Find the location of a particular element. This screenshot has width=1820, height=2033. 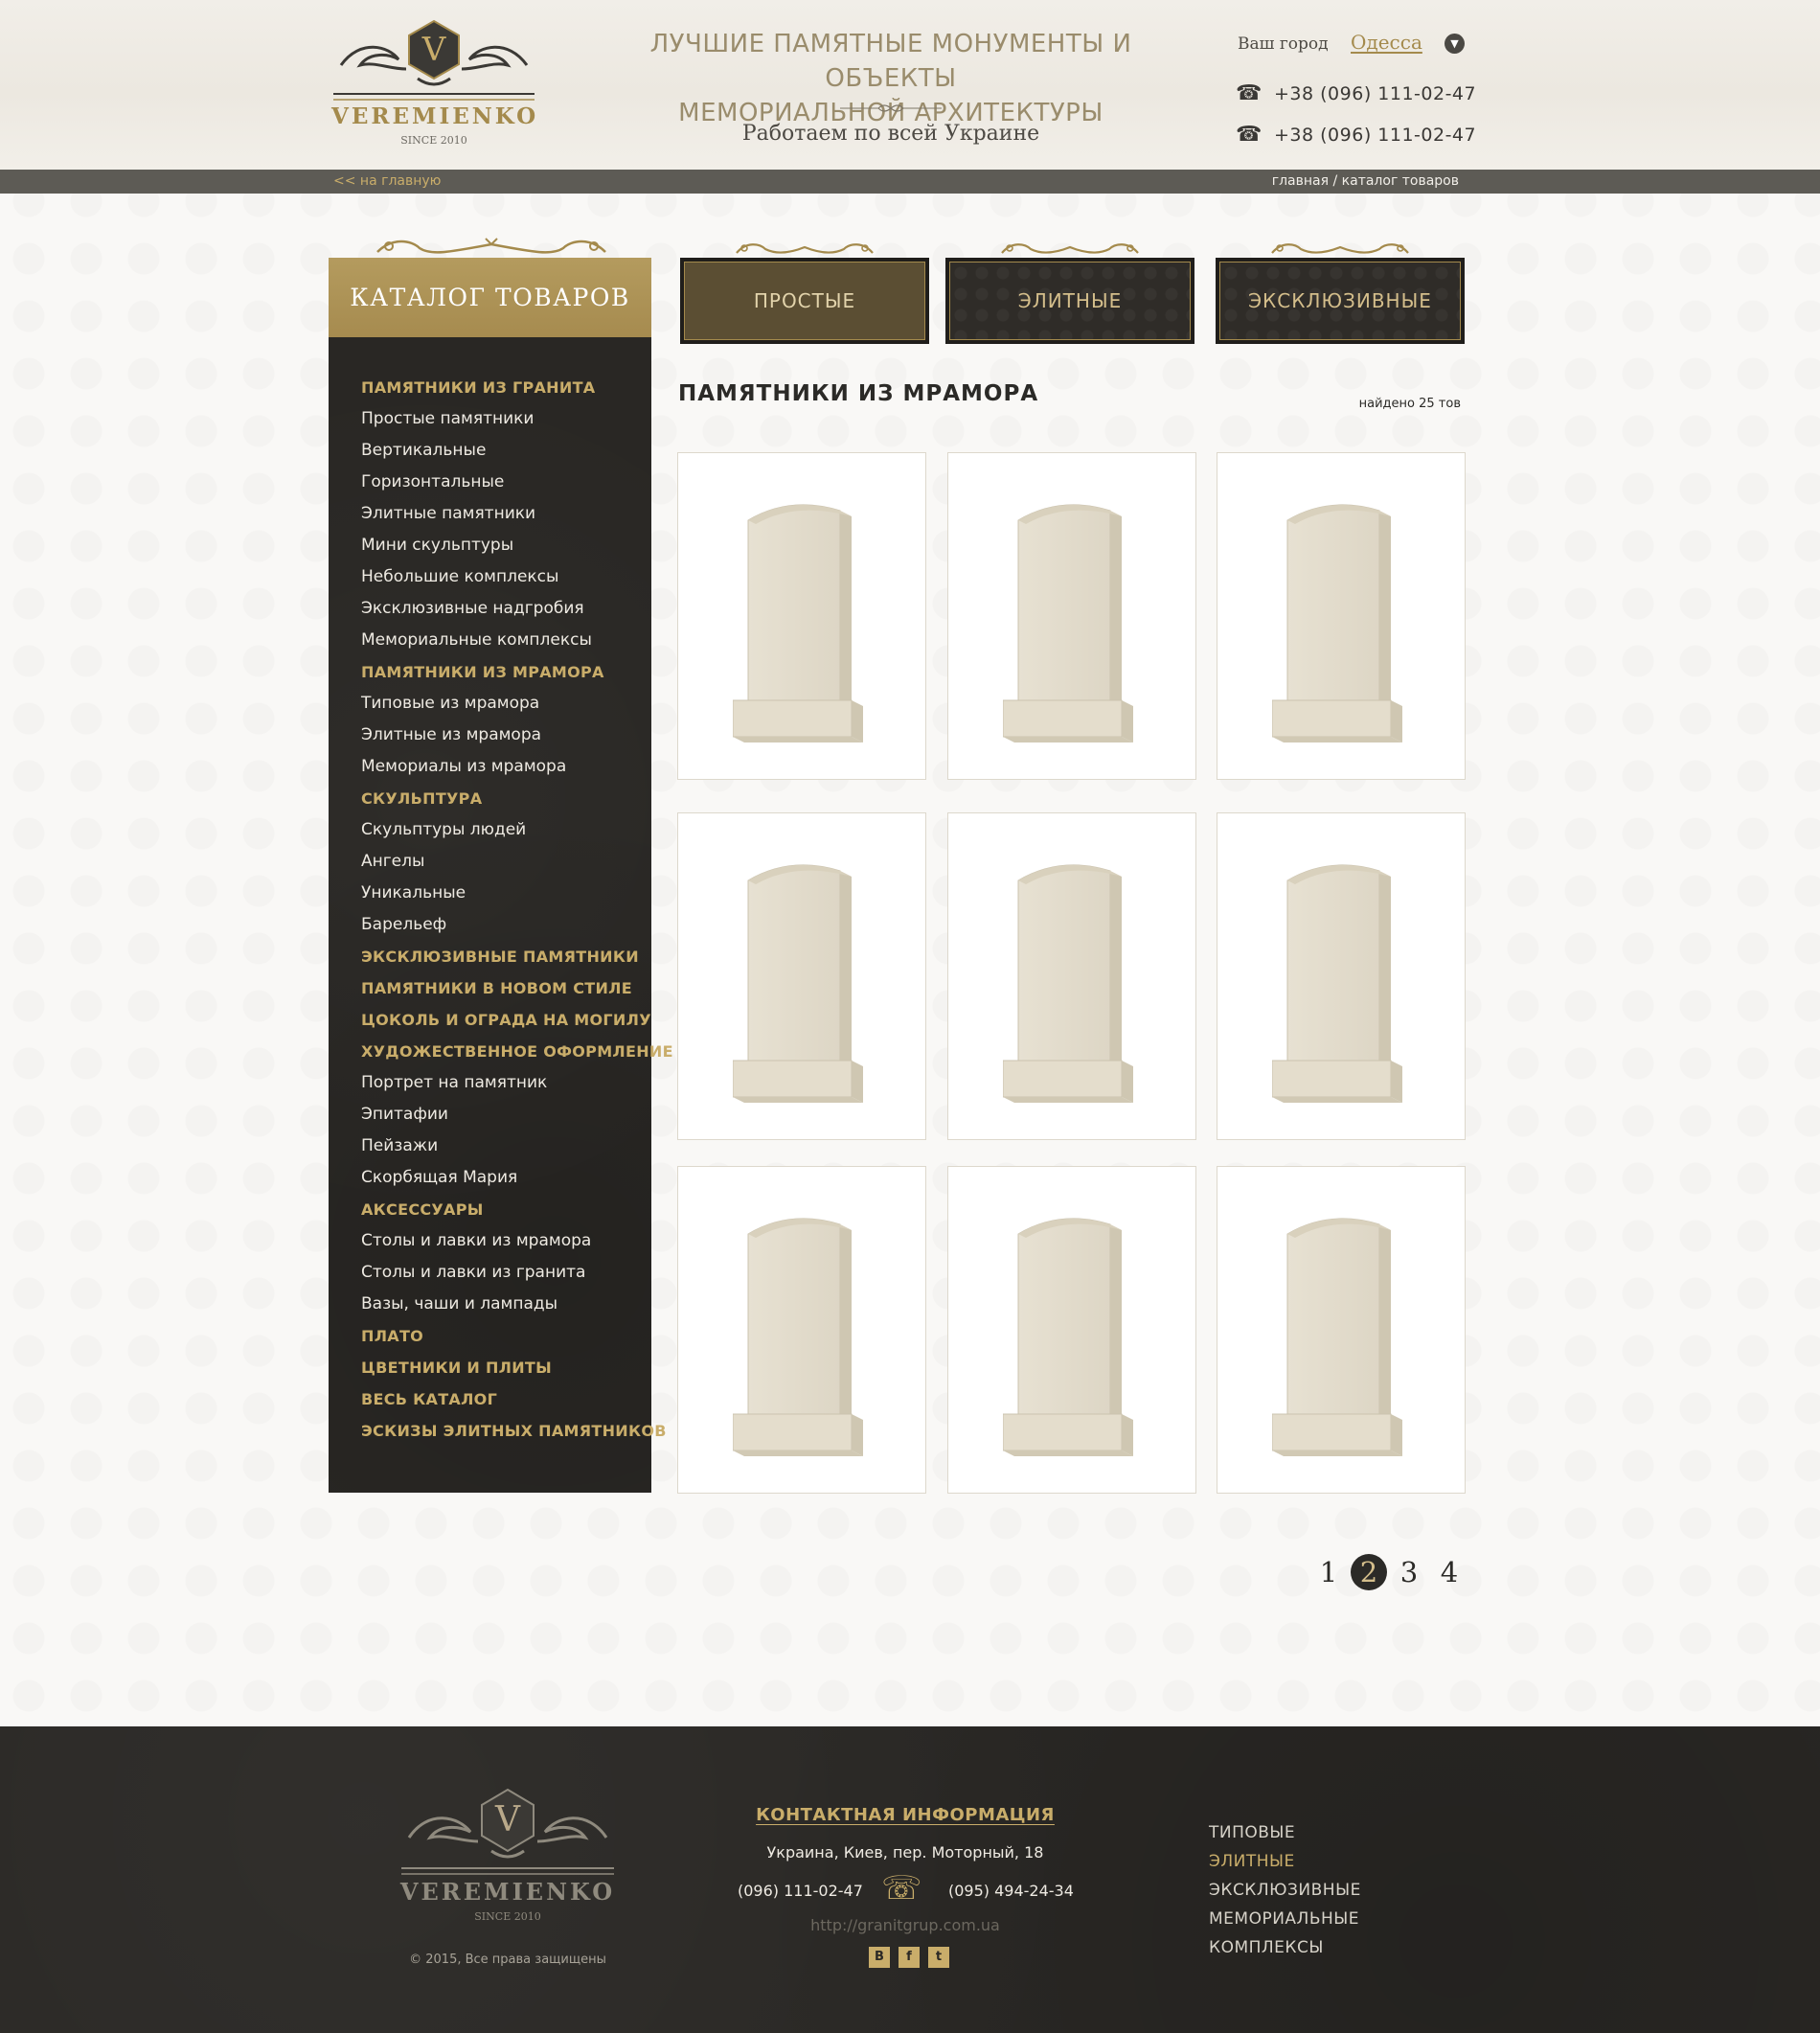

sidebar-category: СКУЛЬПТУРА is located at coordinates (517, 798).